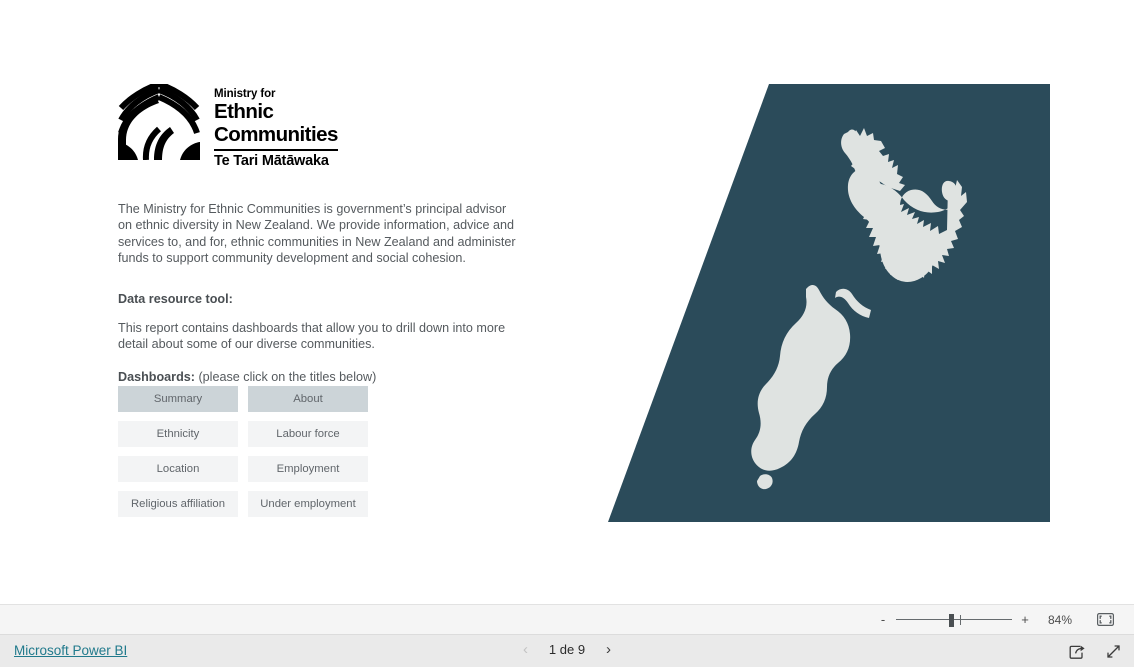 The height and width of the screenshot is (667, 1134). What do you see at coordinates (308, 434) in the screenshot?
I see `dashboard-button-labour-force: Labour force` at bounding box center [308, 434].